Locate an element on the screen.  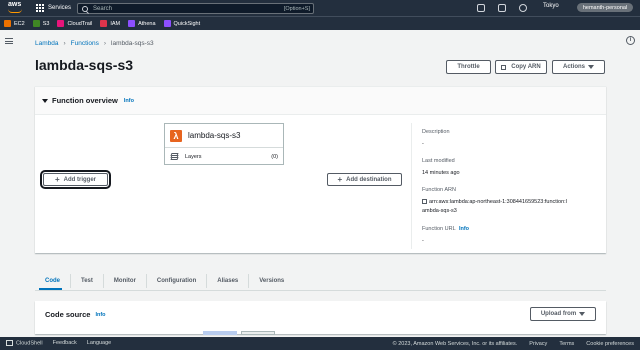
quicksight-icon is located at coordinates (167, 23).